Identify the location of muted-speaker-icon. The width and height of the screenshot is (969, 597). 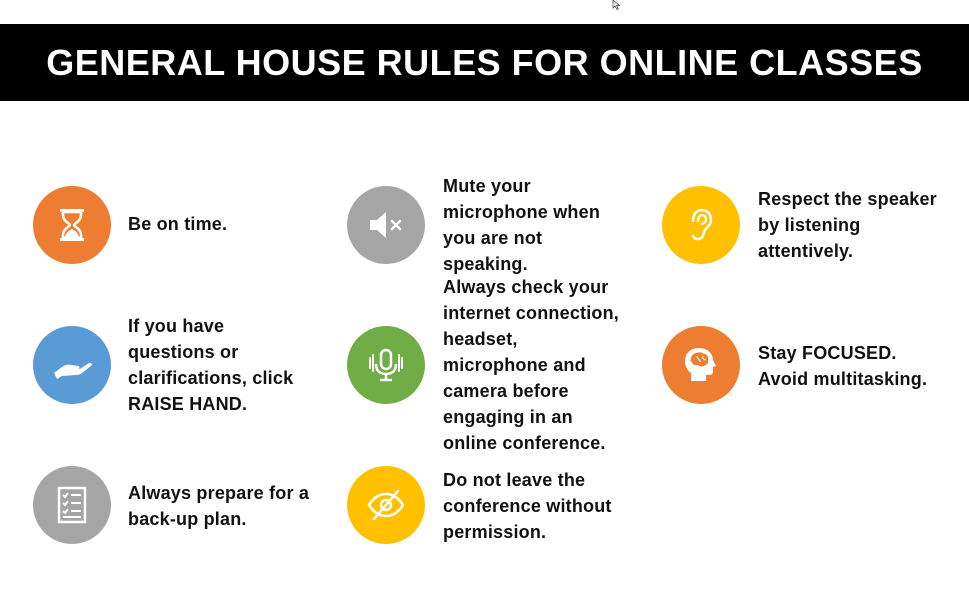
(386, 225).